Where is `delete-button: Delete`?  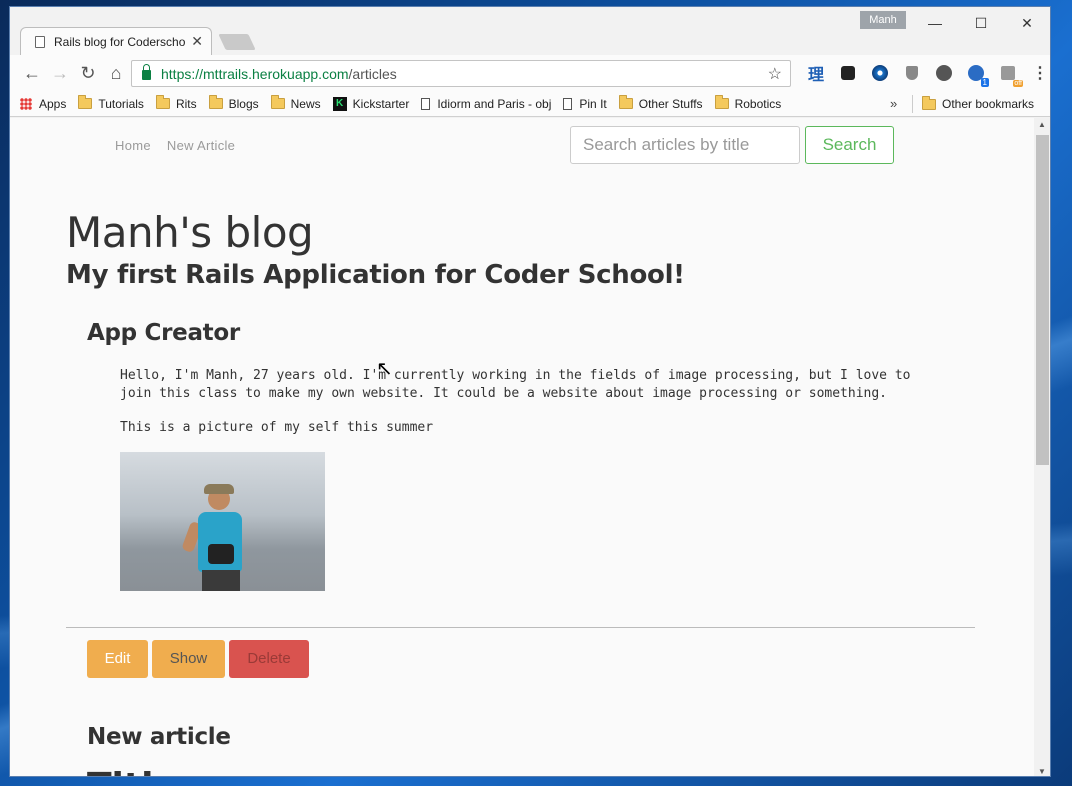
delete-button: Delete is located at coordinates (269, 659).